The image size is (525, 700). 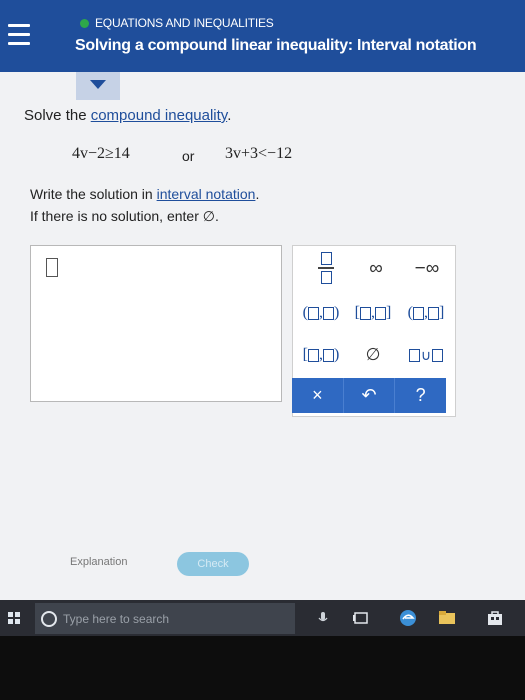 I want to click on cortana-icon, so click(x=49, y=619).